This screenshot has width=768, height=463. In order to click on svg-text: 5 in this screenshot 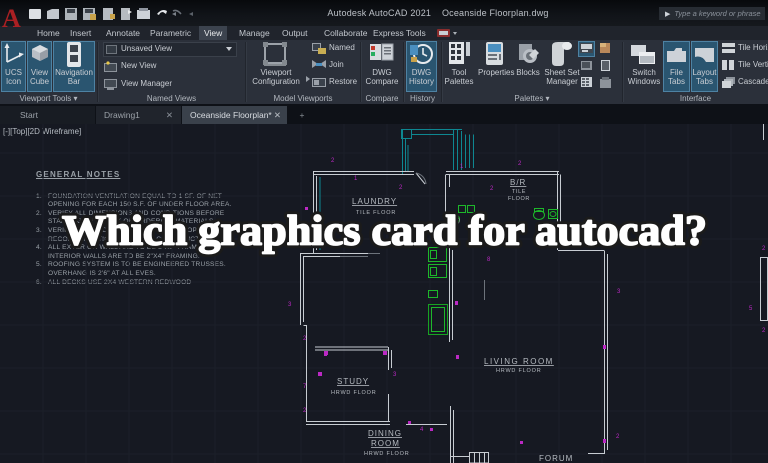, I will do `click(751, 309)`.